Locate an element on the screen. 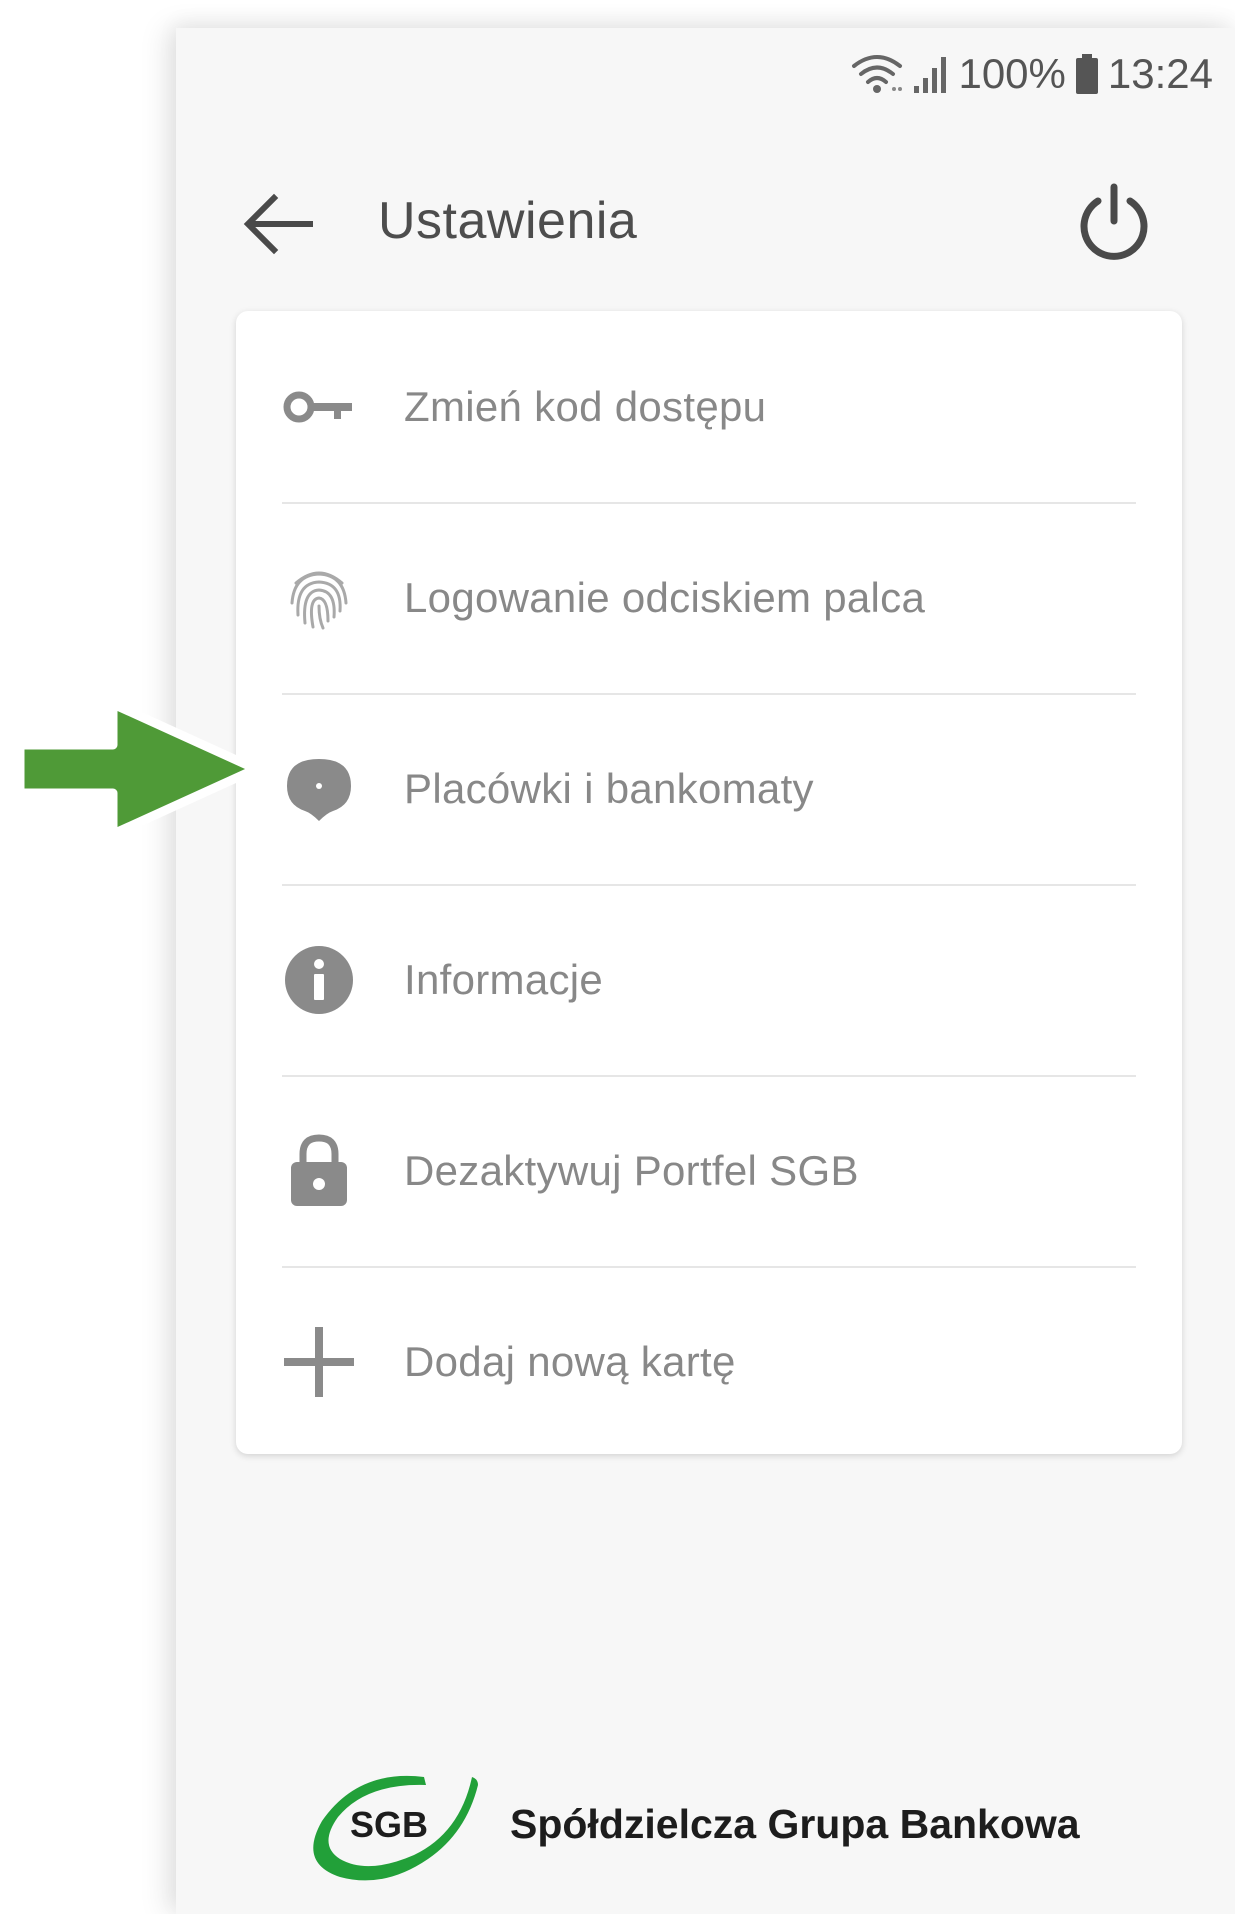 Image resolution: width=1235 pixels, height=1914 pixels. power-icon is located at coordinates (1114, 221).